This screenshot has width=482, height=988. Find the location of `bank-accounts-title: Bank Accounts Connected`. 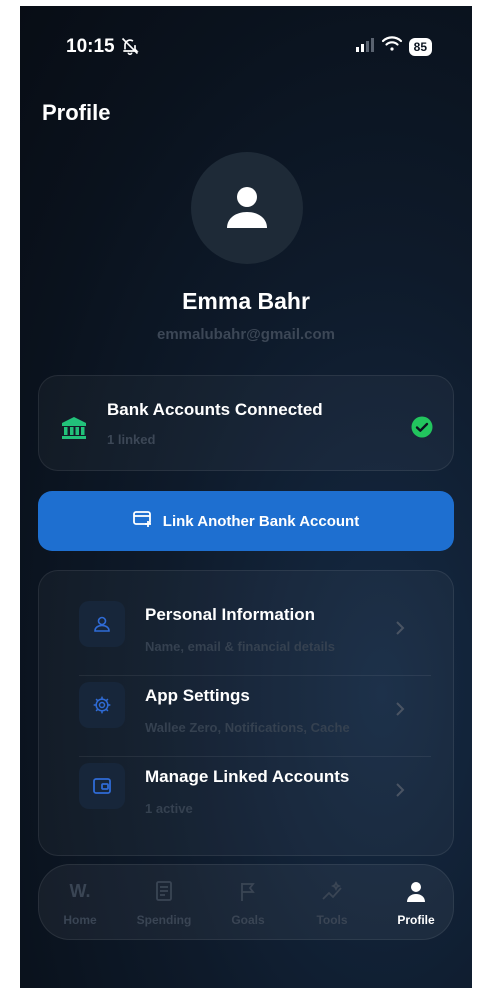

bank-accounts-title: Bank Accounts Connected is located at coordinates (215, 409).